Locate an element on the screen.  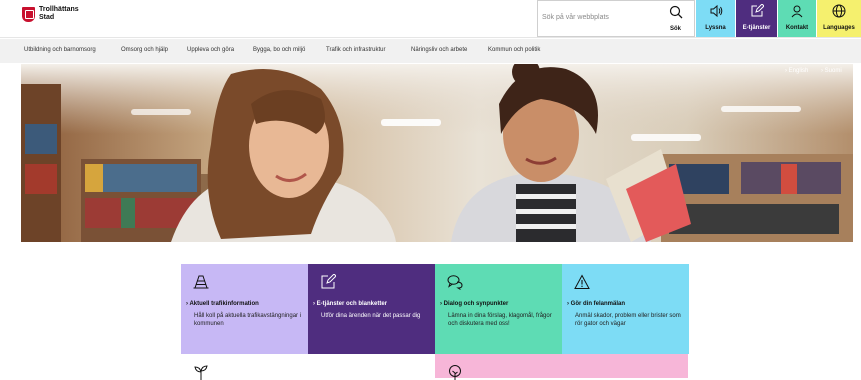
card-title-text: Aktuell trafikinformation is located at coordinates (224, 304).